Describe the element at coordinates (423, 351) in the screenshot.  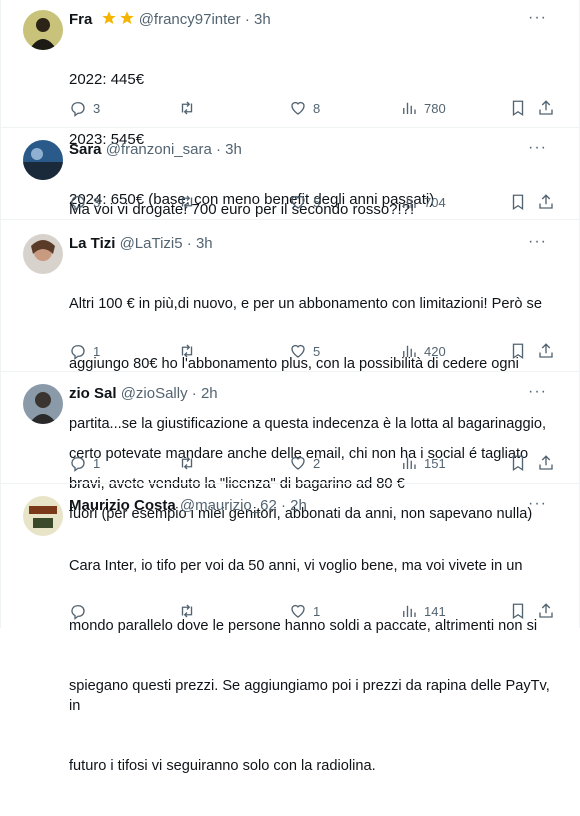
I see `views-button: 420` at that location.